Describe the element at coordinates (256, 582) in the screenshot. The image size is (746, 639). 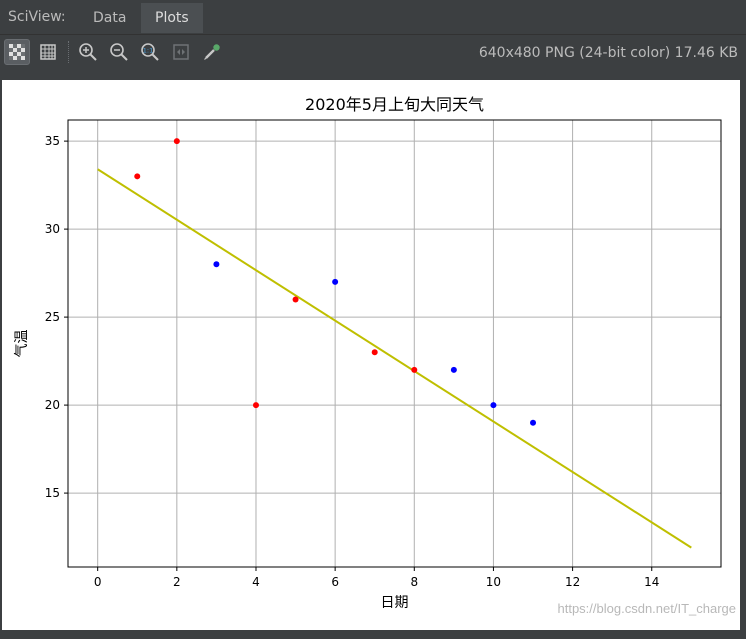
I see `x-tick-label: 4` at that location.